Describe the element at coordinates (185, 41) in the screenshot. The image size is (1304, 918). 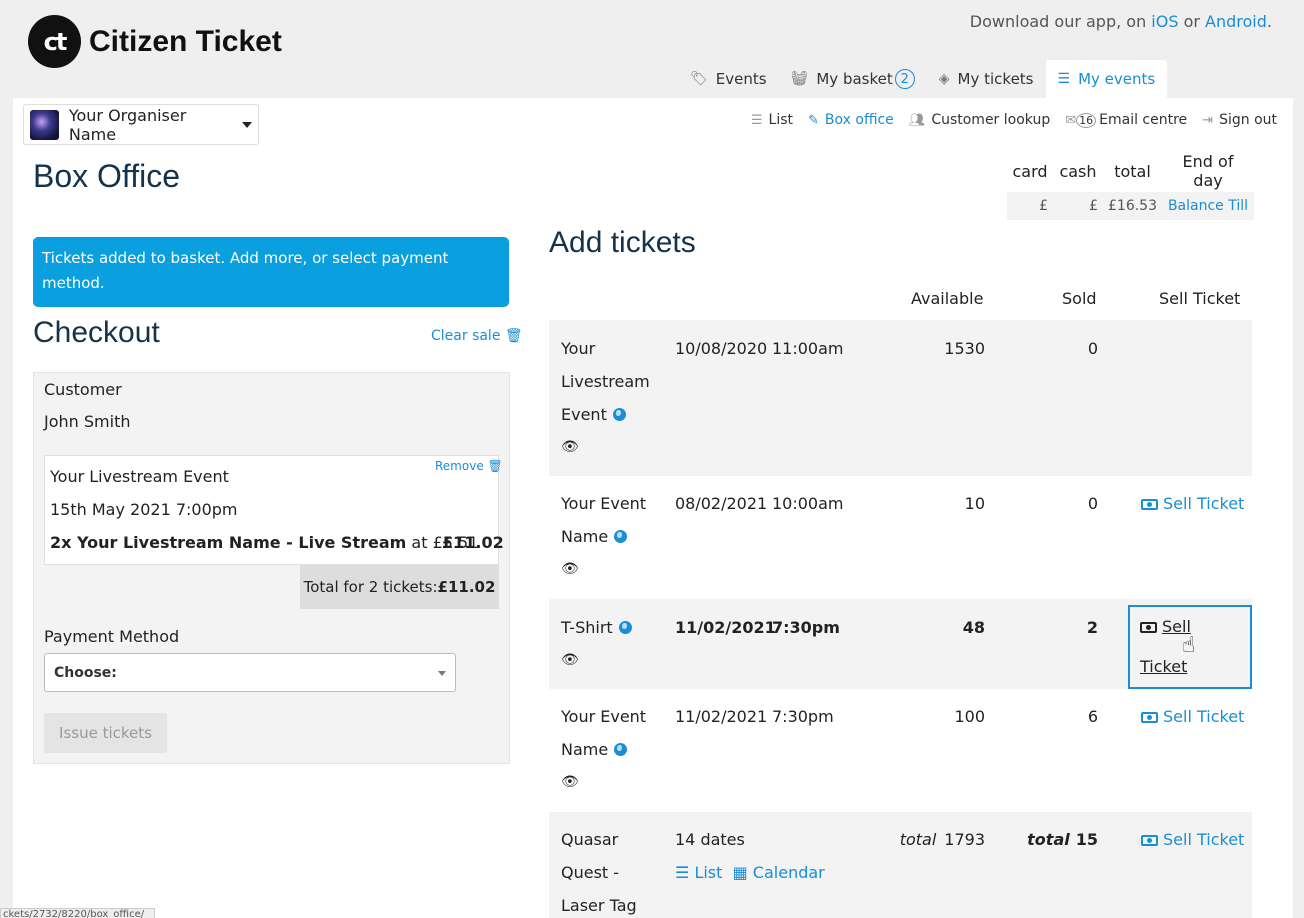
I see `brand-name: Citizen Ticket` at that location.